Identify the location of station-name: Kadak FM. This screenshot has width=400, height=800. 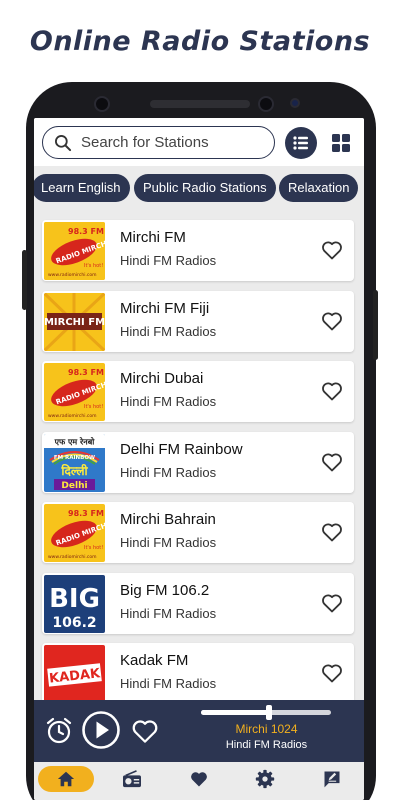
(154, 660).